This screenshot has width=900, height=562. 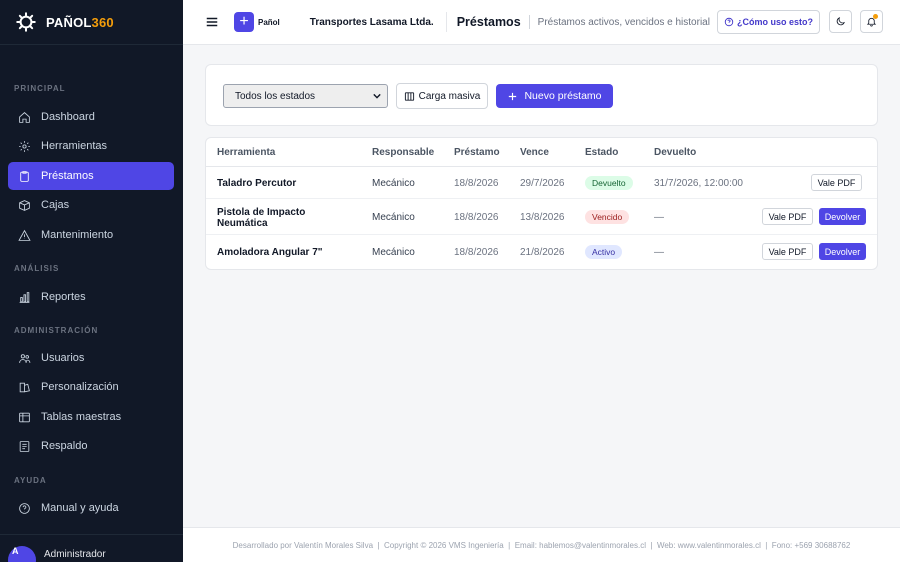 What do you see at coordinates (24, 205) in the screenshot?
I see `box-icon` at bounding box center [24, 205].